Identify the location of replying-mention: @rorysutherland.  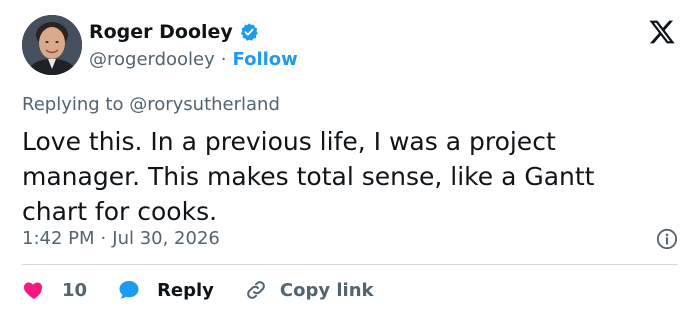
(204, 104).